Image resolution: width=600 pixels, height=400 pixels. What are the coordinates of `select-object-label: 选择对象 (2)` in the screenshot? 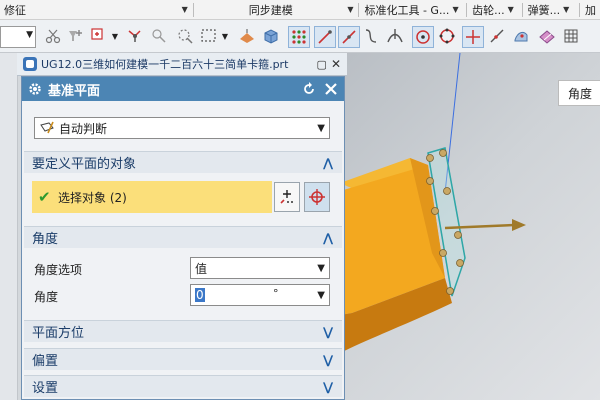 It's located at (92, 197).